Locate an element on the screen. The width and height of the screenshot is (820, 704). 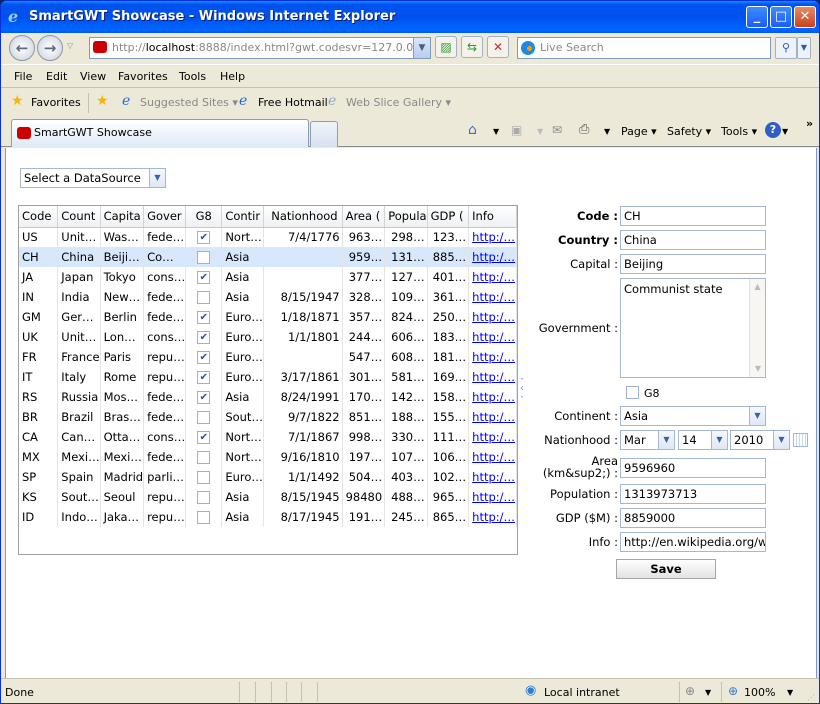
cell-code: FR is located at coordinates (39, 357).